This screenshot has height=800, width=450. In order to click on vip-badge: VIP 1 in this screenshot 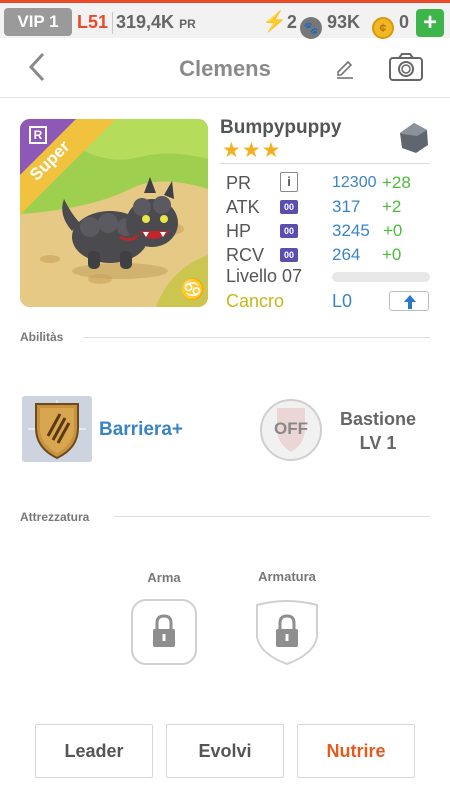, I will do `click(38, 22)`.